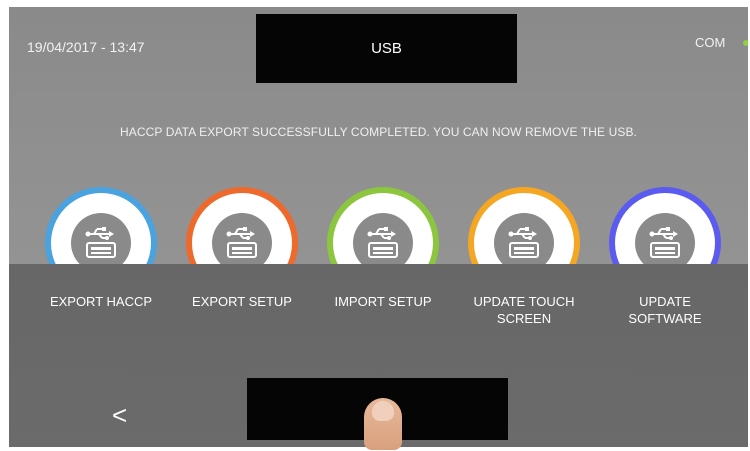 The image size is (750, 451). What do you see at coordinates (383, 301) in the screenshot?
I see `option-label: IMPORT SETUP` at bounding box center [383, 301].